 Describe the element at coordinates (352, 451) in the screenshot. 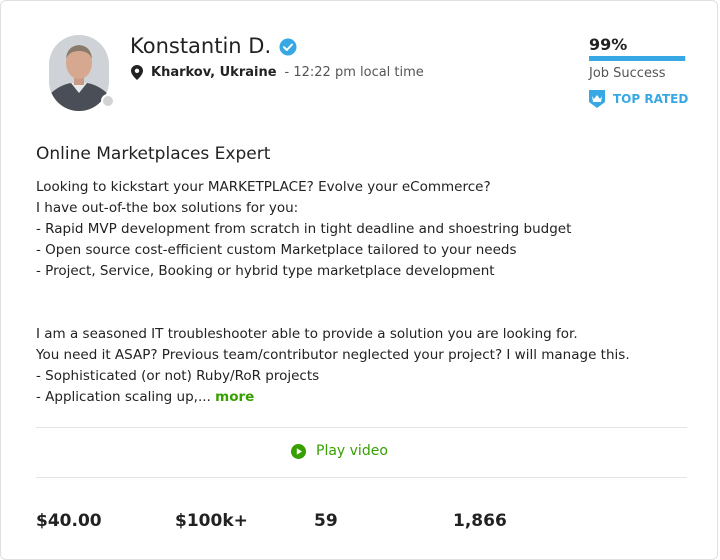

I see `play-video-label: Play video` at that location.